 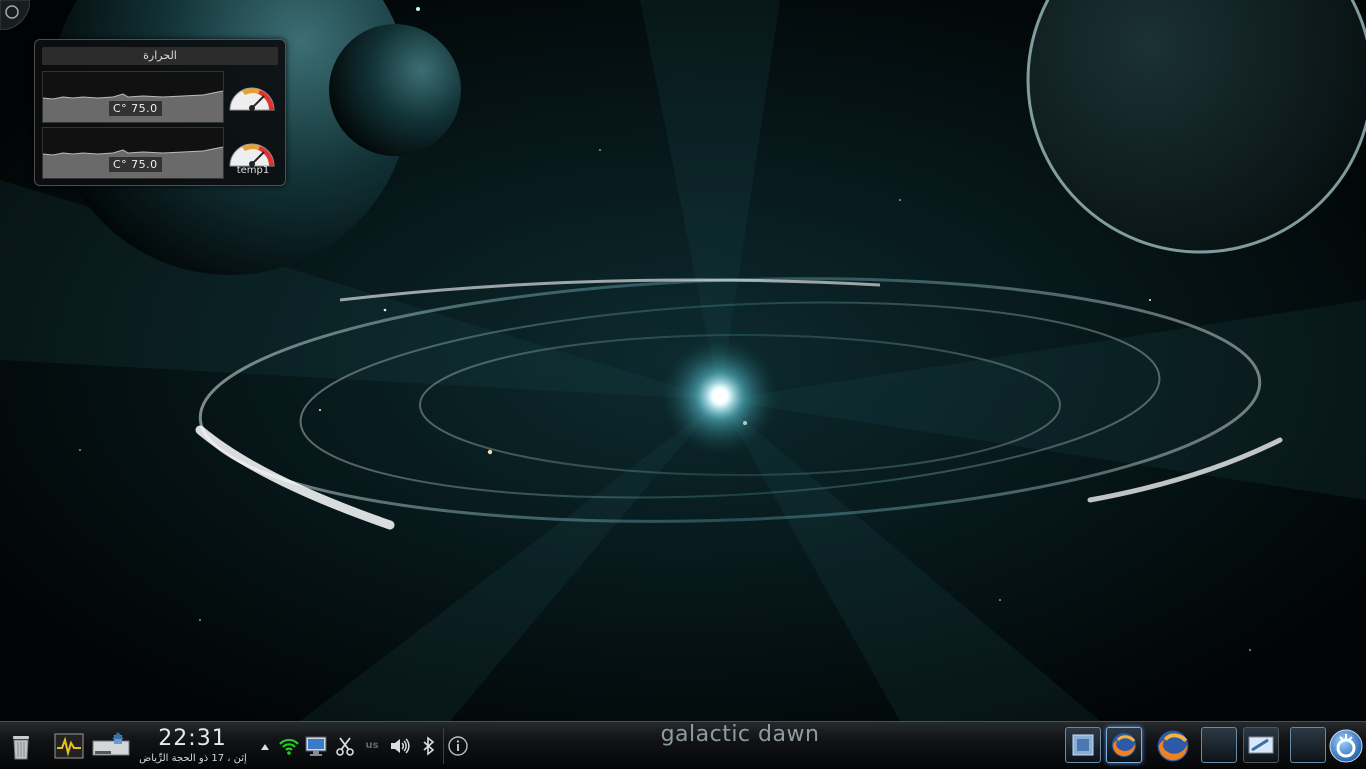 I want to click on wifi-icon, so click(x=289, y=746).